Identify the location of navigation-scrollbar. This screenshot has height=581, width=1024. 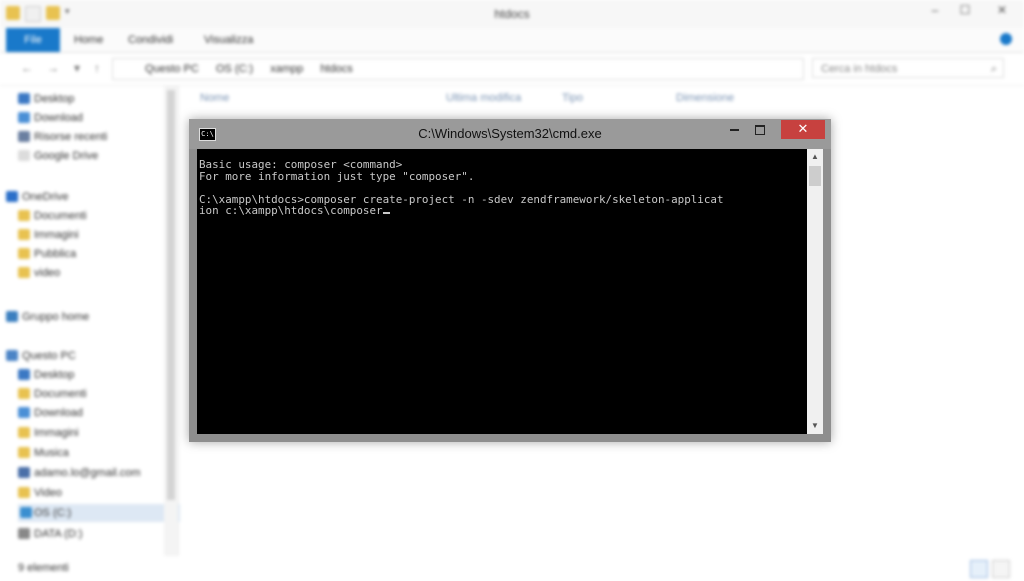
(171, 321).